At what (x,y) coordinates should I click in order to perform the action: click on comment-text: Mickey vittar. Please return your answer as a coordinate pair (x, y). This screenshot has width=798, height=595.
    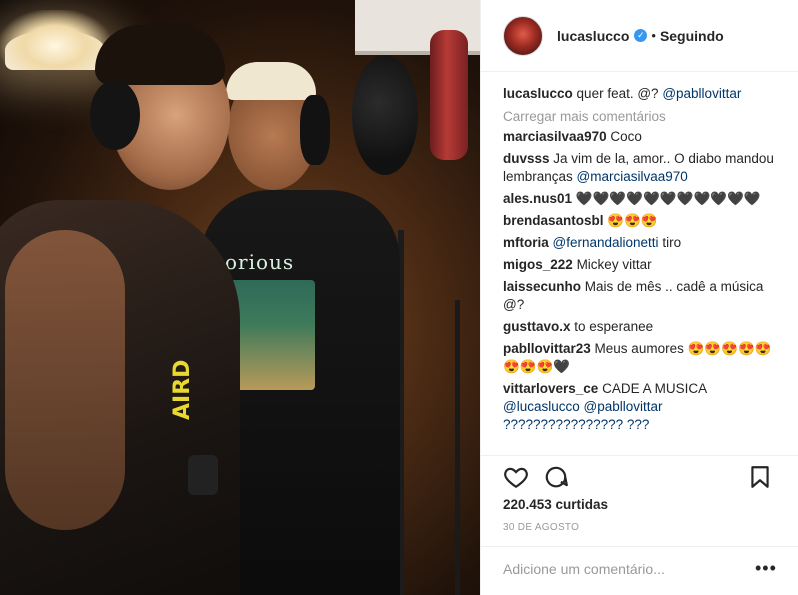
    Looking at the image, I should click on (614, 264).